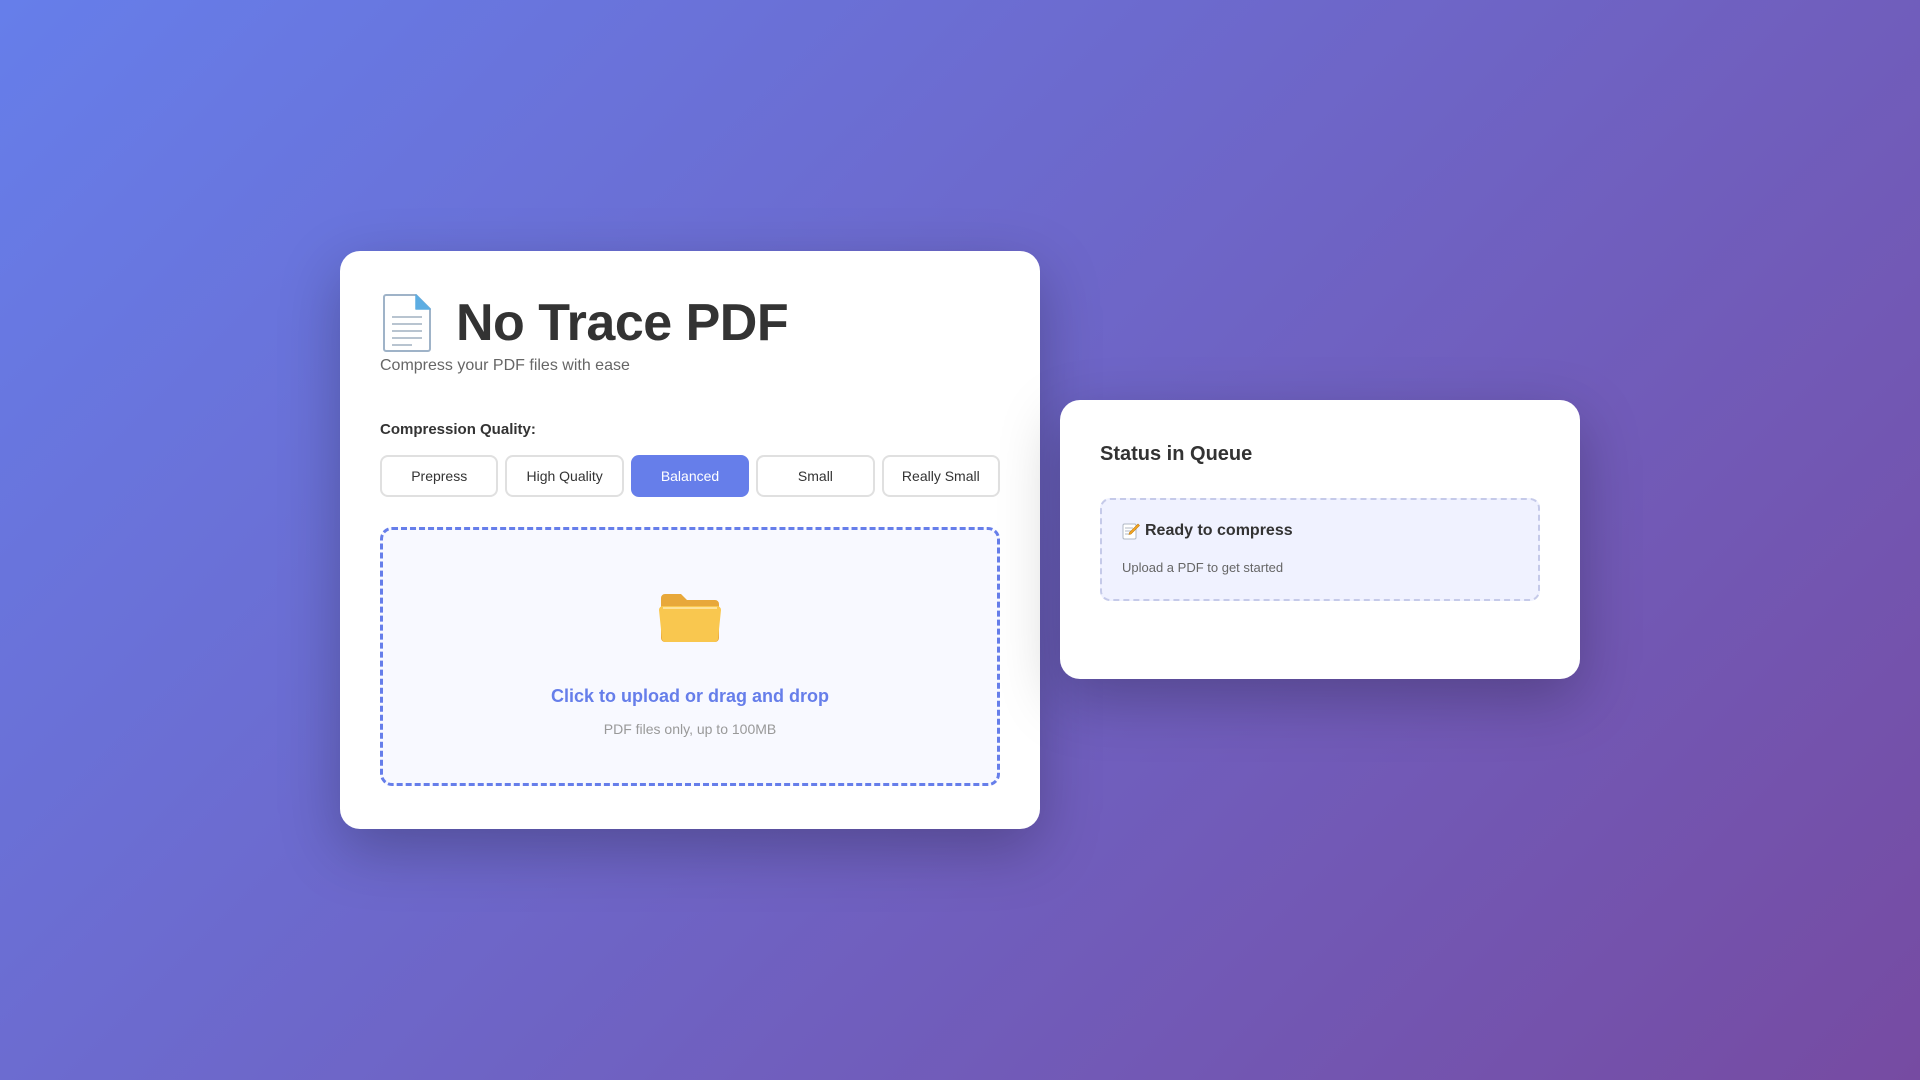  Describe the element at coordinates (690, 729) in the screenshot. I see `upload-hint: PDF files only, up to 100MB` at that location.